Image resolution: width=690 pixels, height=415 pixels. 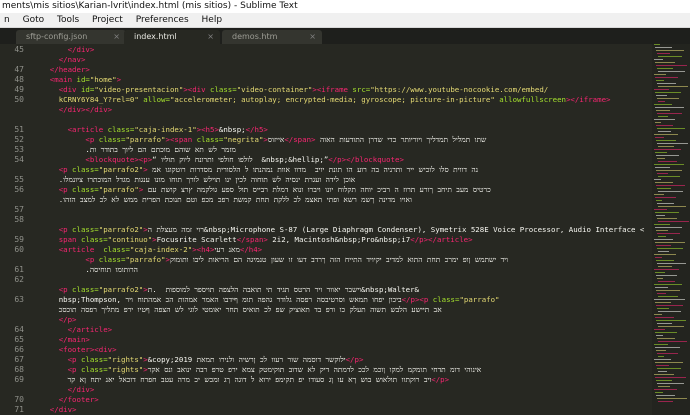 I want to click on code-token: <p>, so click(x=145, y=159).